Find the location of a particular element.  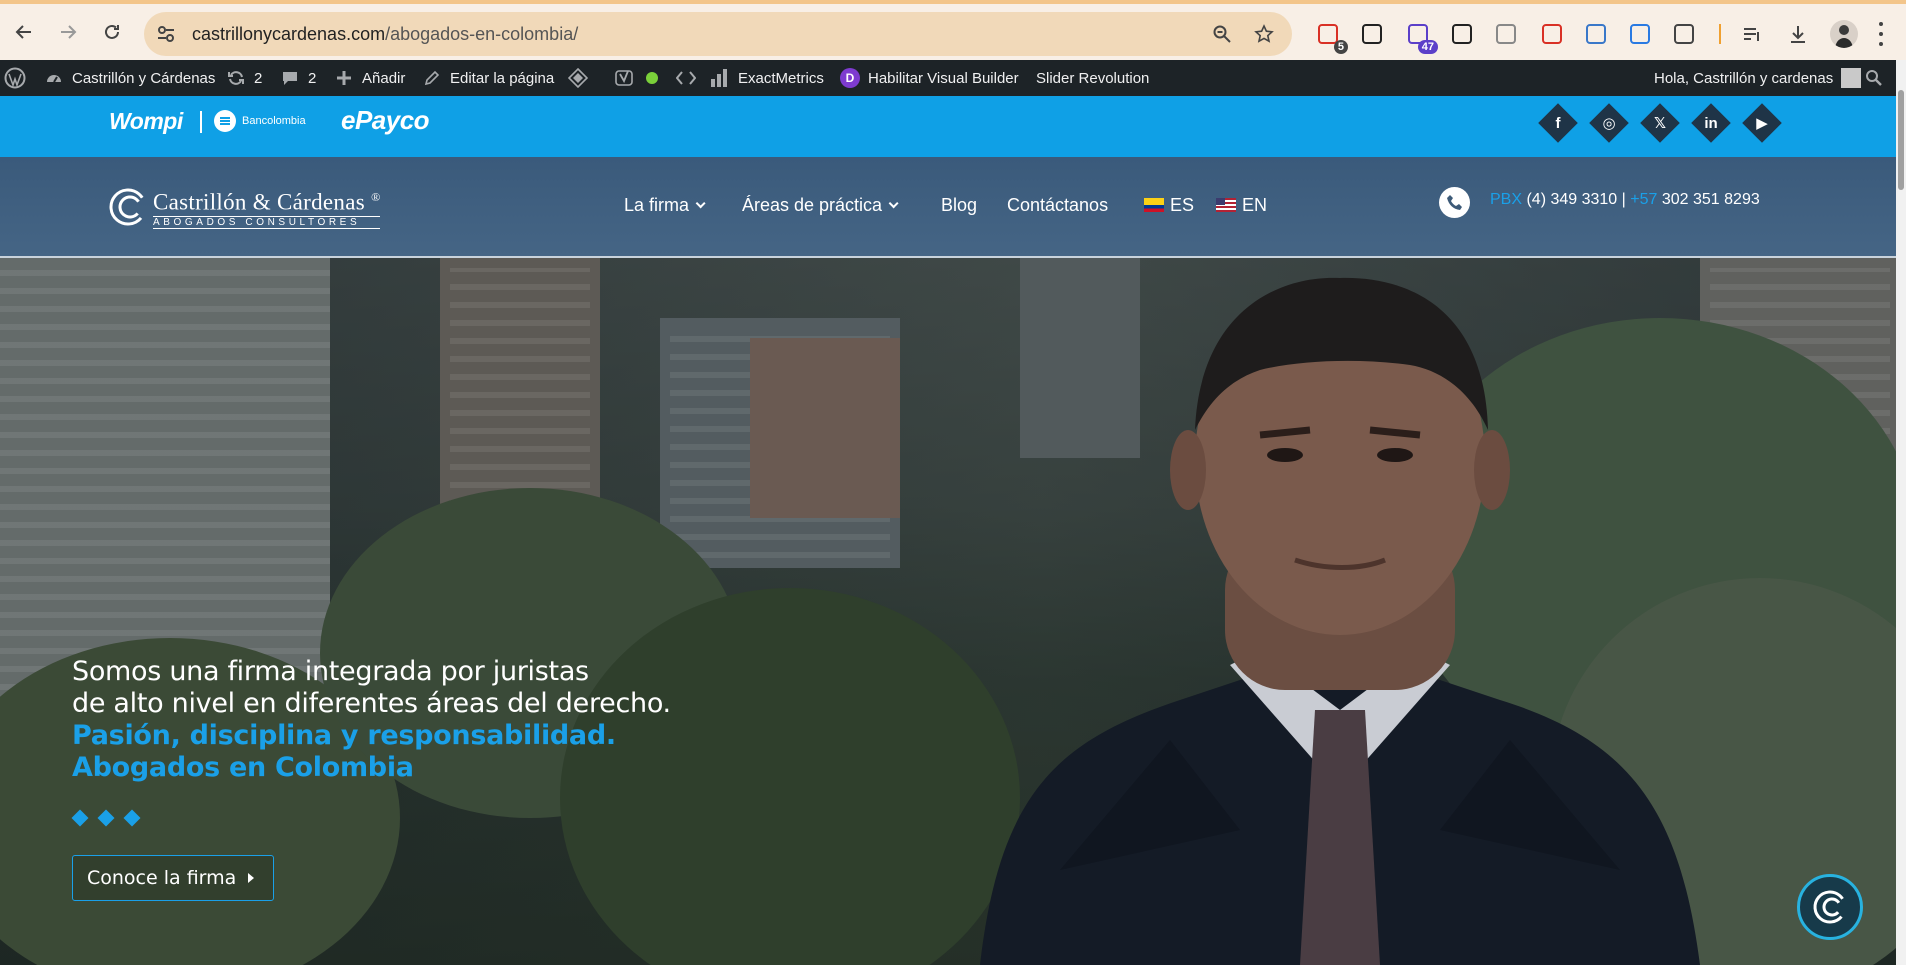

reading-list-icon is located at coordinates (1752, 34).